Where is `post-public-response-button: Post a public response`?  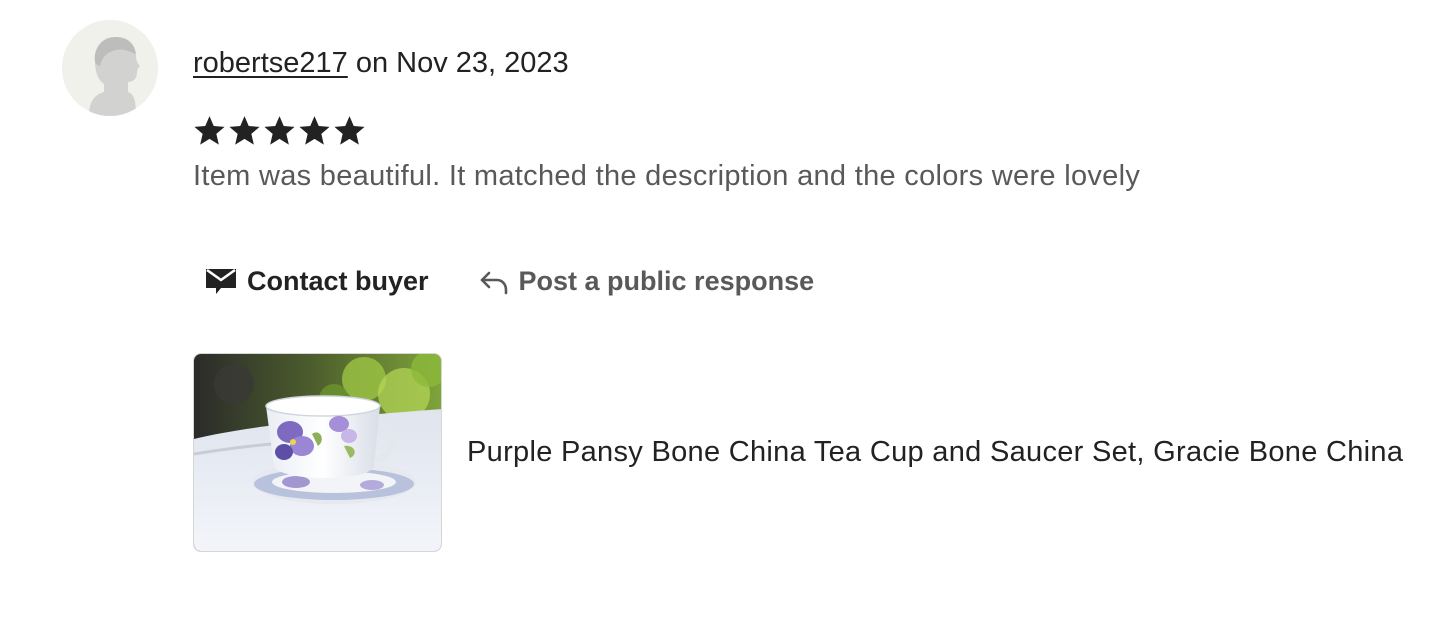 post-public-response-button: Post a public response is located at coordinates (647, 281).